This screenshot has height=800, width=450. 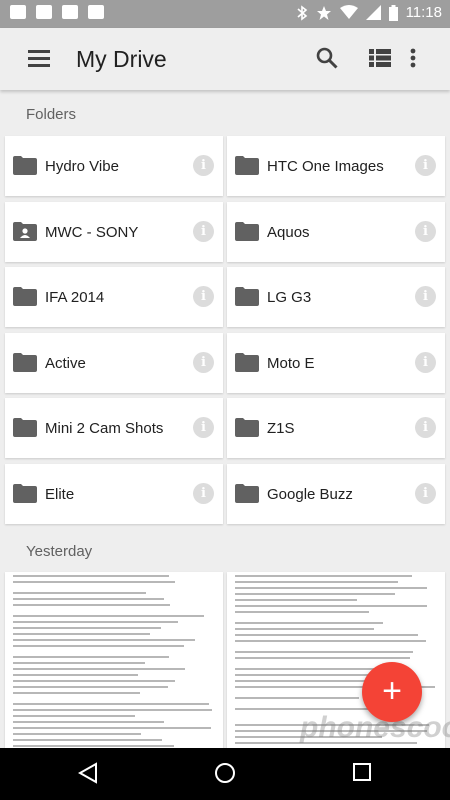 I want to click on folder-name: Hydro Vibe, so click(x=82, y=166).